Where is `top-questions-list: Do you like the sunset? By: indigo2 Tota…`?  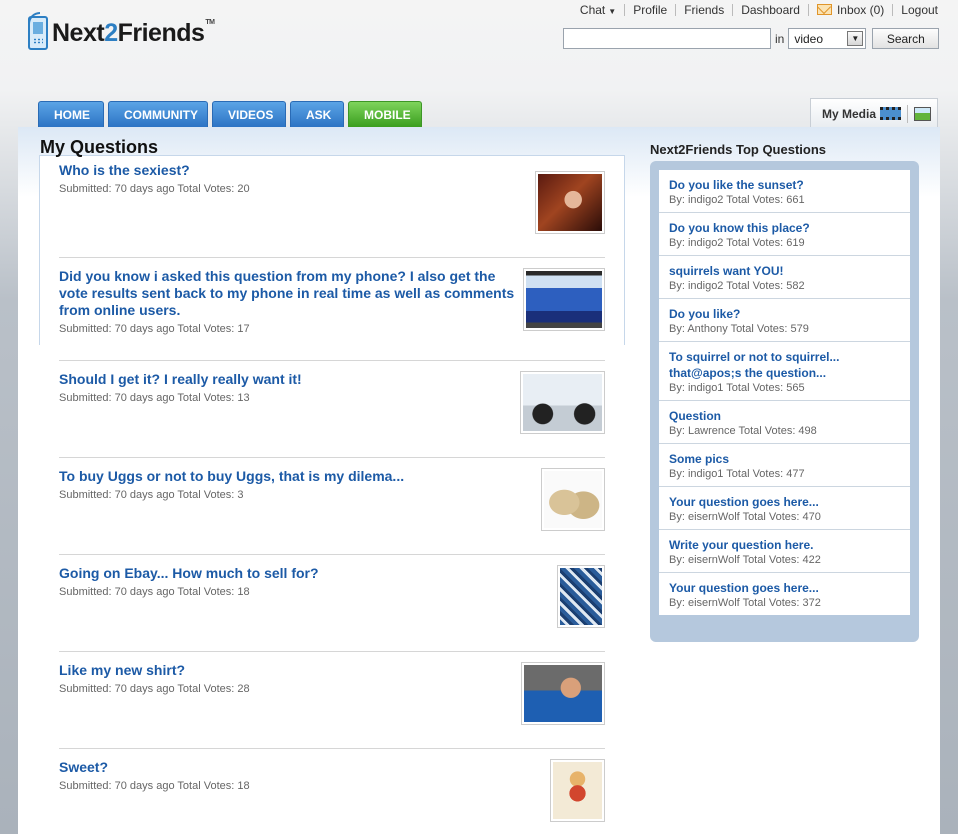
top-questions-list: Do you like the sunset? By: indigo2 Tota… is located at coordinates (784, 392).